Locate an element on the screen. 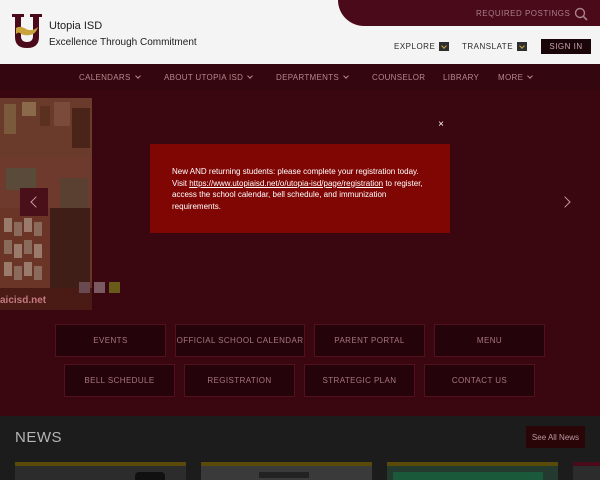 The height and width of the screenshot is (480, 600). site-name: Utopia ISD is located at coordinates (75, 26).